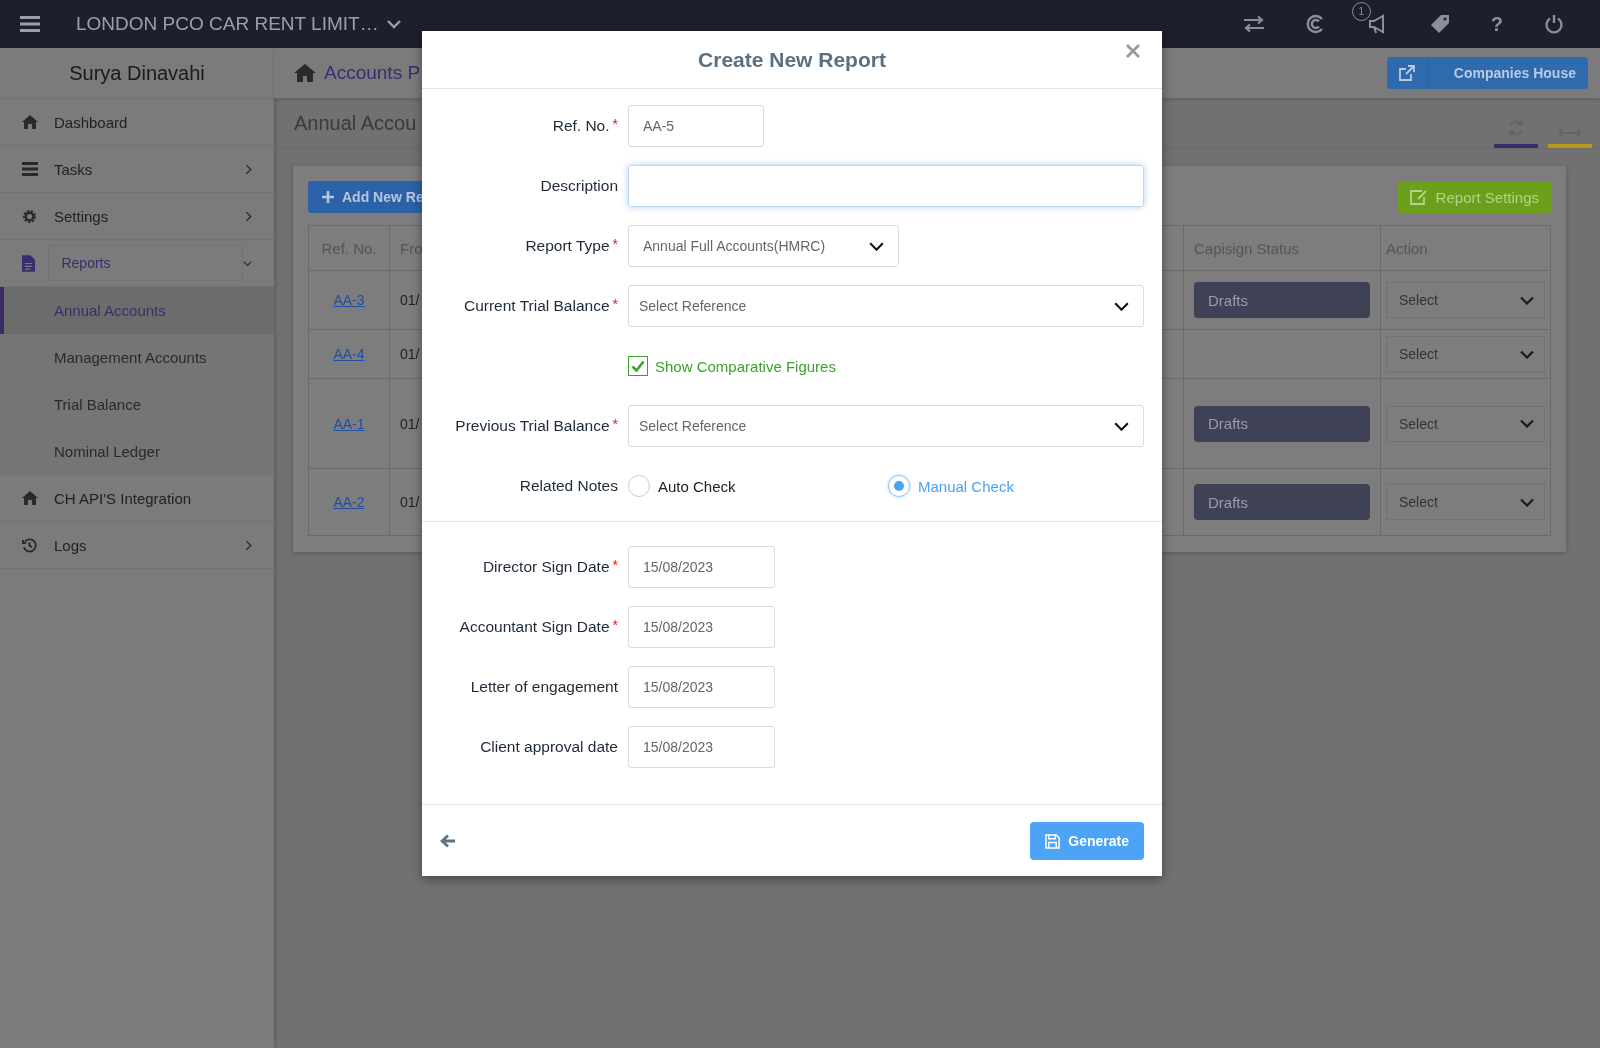 This screenshot has height=1048, width=1600. What do you see at coordinates (29, 216) in the screenshot?
I see `gear-icon` at bounding box center [29, 216].